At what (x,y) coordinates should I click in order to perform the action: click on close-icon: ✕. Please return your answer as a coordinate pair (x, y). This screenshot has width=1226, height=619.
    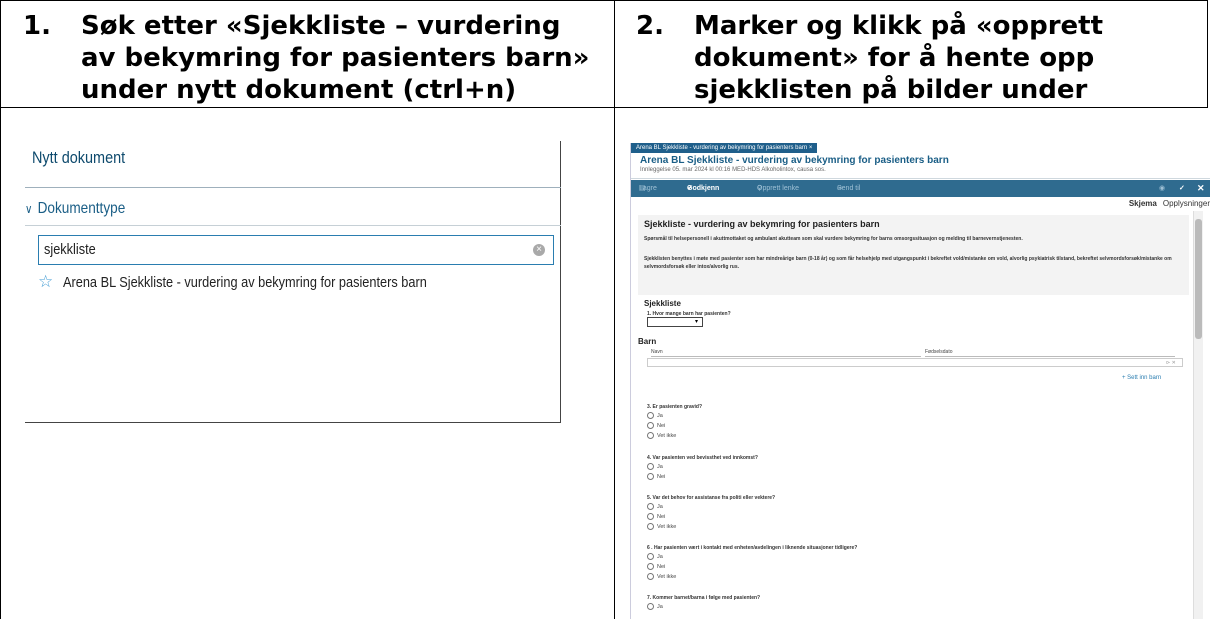
    Looking at the image, I should click on (1201, 188).